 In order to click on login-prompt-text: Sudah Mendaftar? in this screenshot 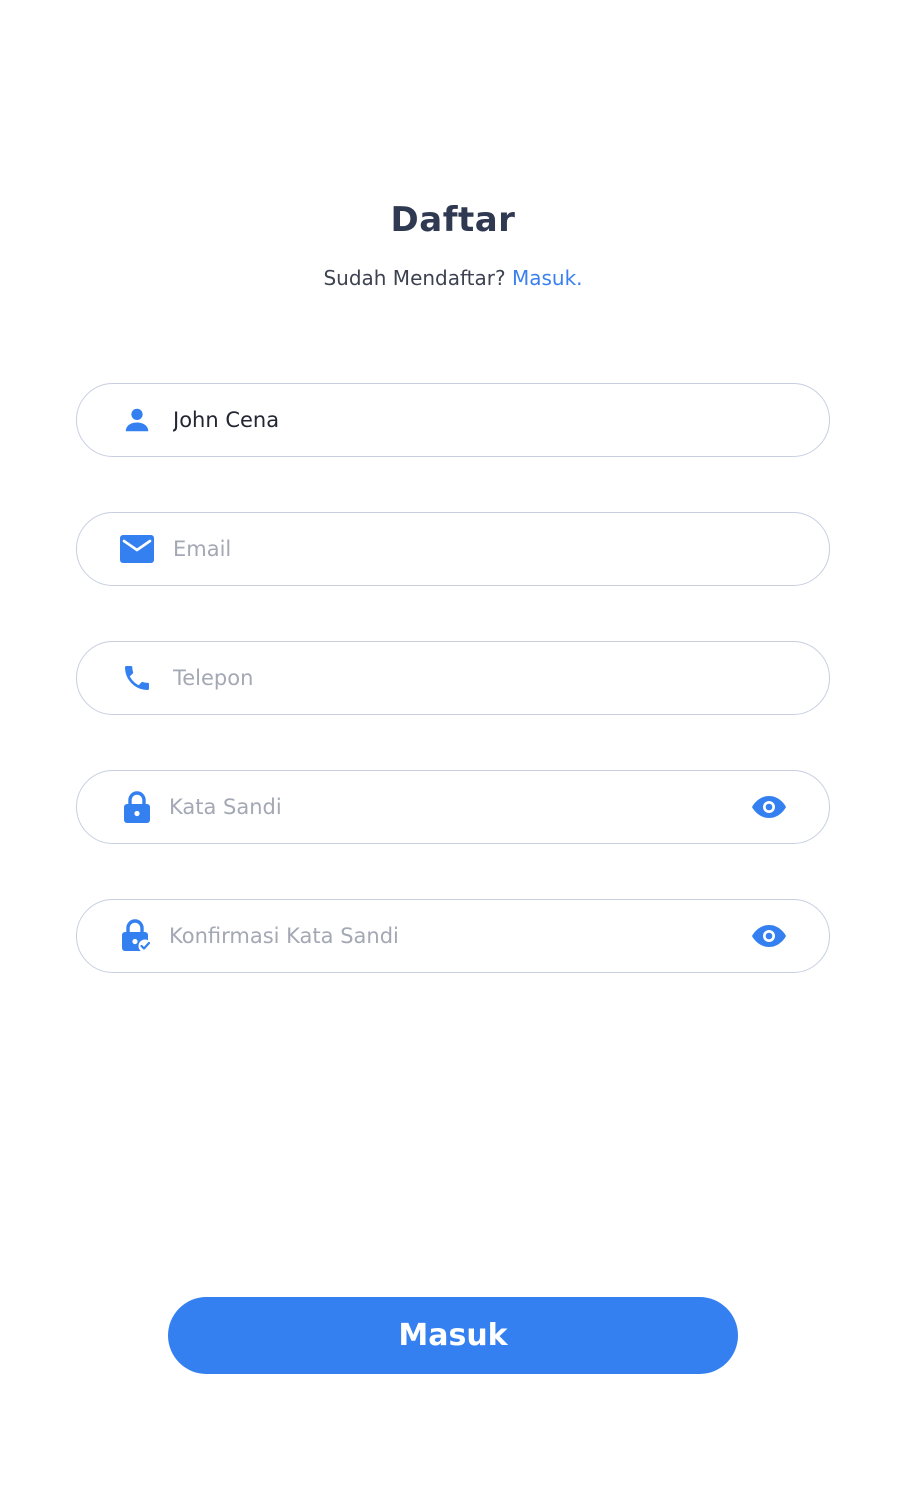, I will do `click(414, 278)`.